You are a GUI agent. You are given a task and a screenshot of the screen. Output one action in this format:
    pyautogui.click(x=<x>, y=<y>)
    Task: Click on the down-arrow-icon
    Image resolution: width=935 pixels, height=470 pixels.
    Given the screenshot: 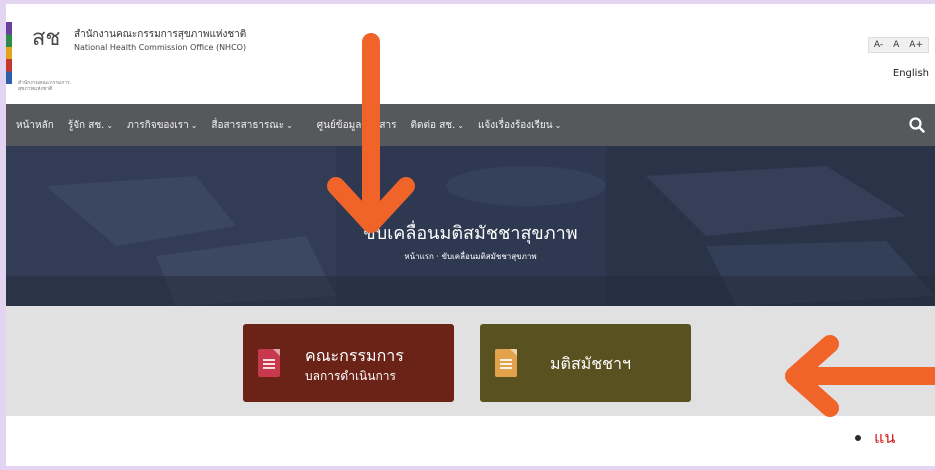 What is the action you would take?
    pyautogui.click(x=371, y=133)
    